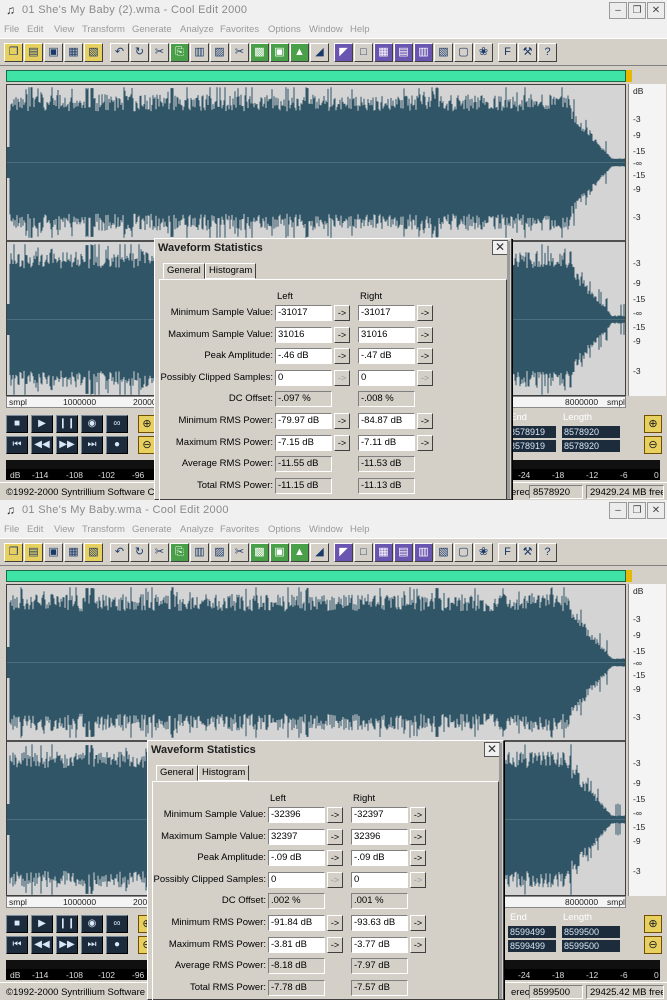 Image resolution: width=667 pixels, height=1000 pixels. I want to click on help-icon: ?, so click(547, 52).